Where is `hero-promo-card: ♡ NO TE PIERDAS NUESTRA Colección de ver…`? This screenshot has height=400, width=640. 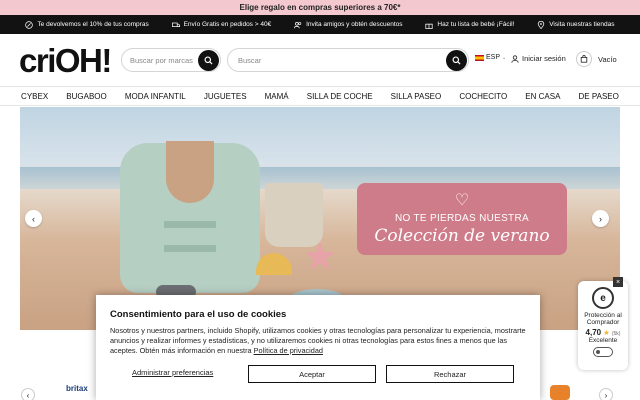
hero-promo-card: ♡ NO TE PIERDAS NUESTRA Colección de ver… is located at coordinates (462, 219).